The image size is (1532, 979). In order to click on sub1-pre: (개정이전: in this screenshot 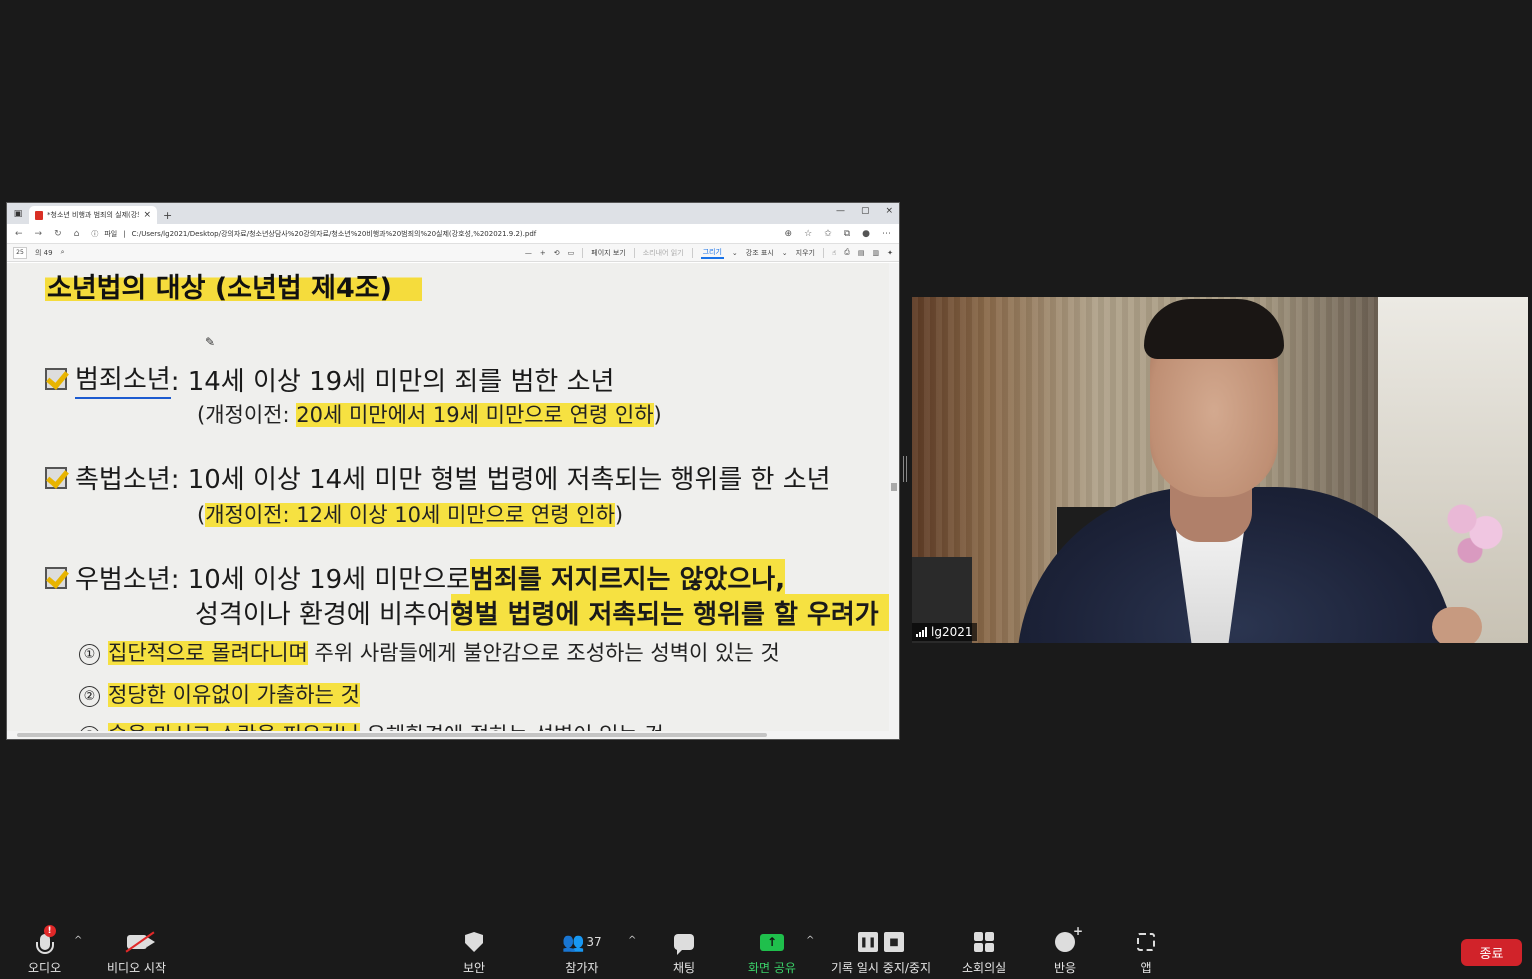, I will do `click(247, 415)`.